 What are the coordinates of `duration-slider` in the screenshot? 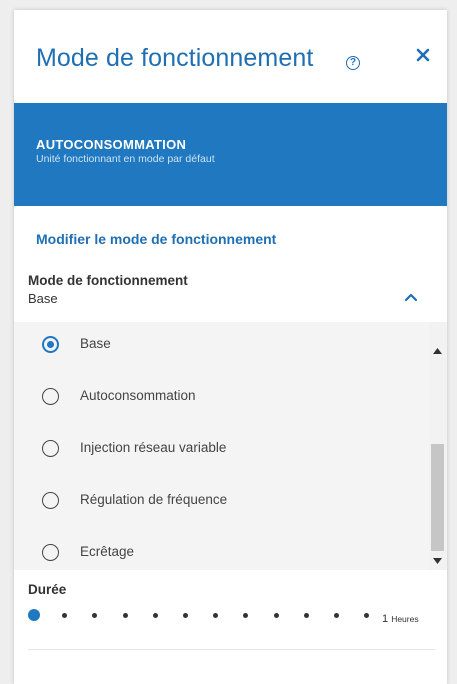 It's located at (208, 615).